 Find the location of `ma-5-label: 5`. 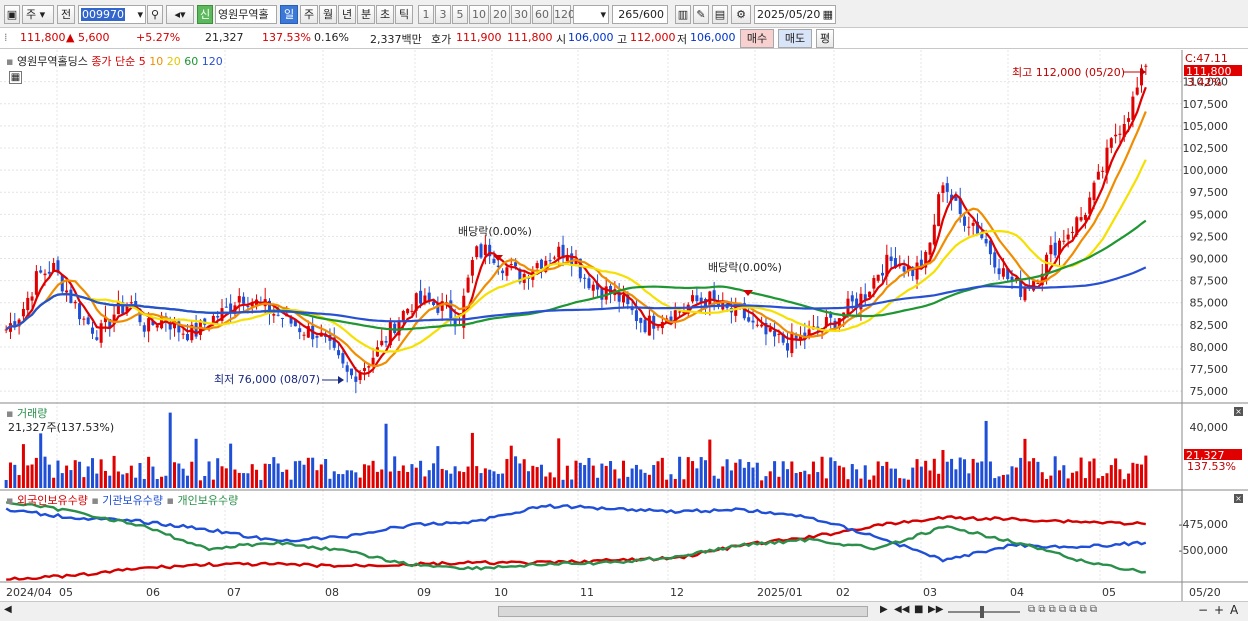

ma-5-label: 5 is located at coordinates (142, 61).